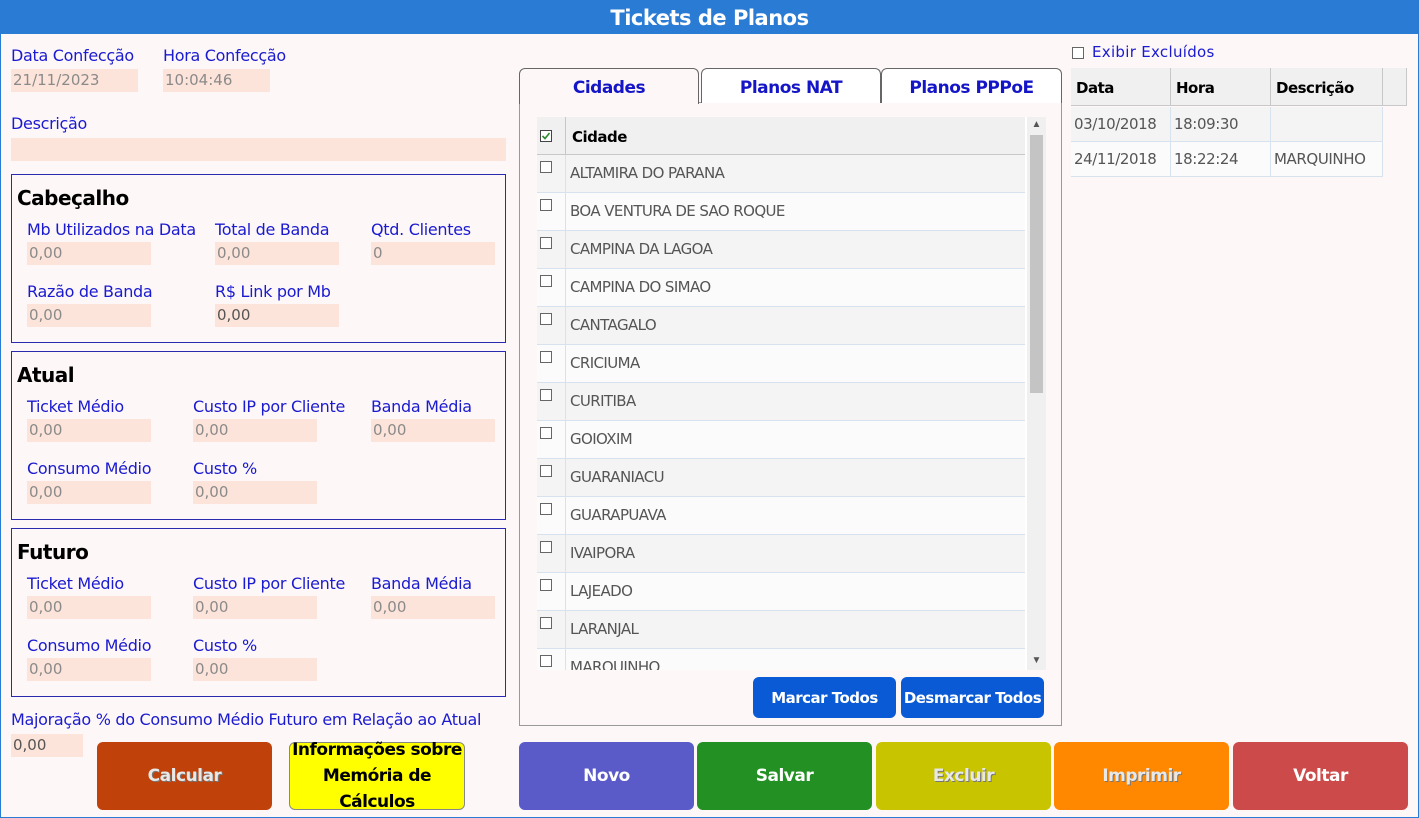  I want to click on tab-planos-pppoe: Planos PPPoE, so click(971, 85).